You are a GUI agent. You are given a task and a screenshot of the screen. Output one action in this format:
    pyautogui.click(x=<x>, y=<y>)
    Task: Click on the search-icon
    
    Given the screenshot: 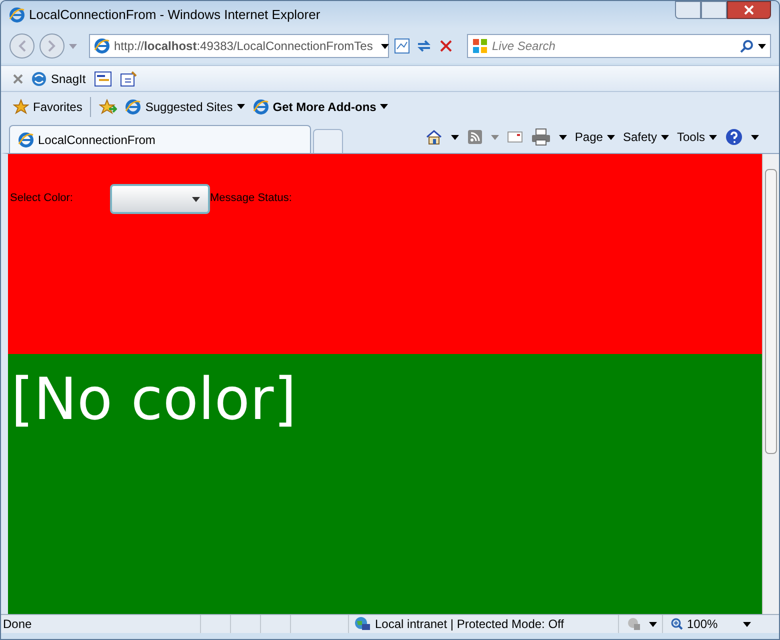 What is the action you would take?
    pyautogui.click(x=747, y=46)
    